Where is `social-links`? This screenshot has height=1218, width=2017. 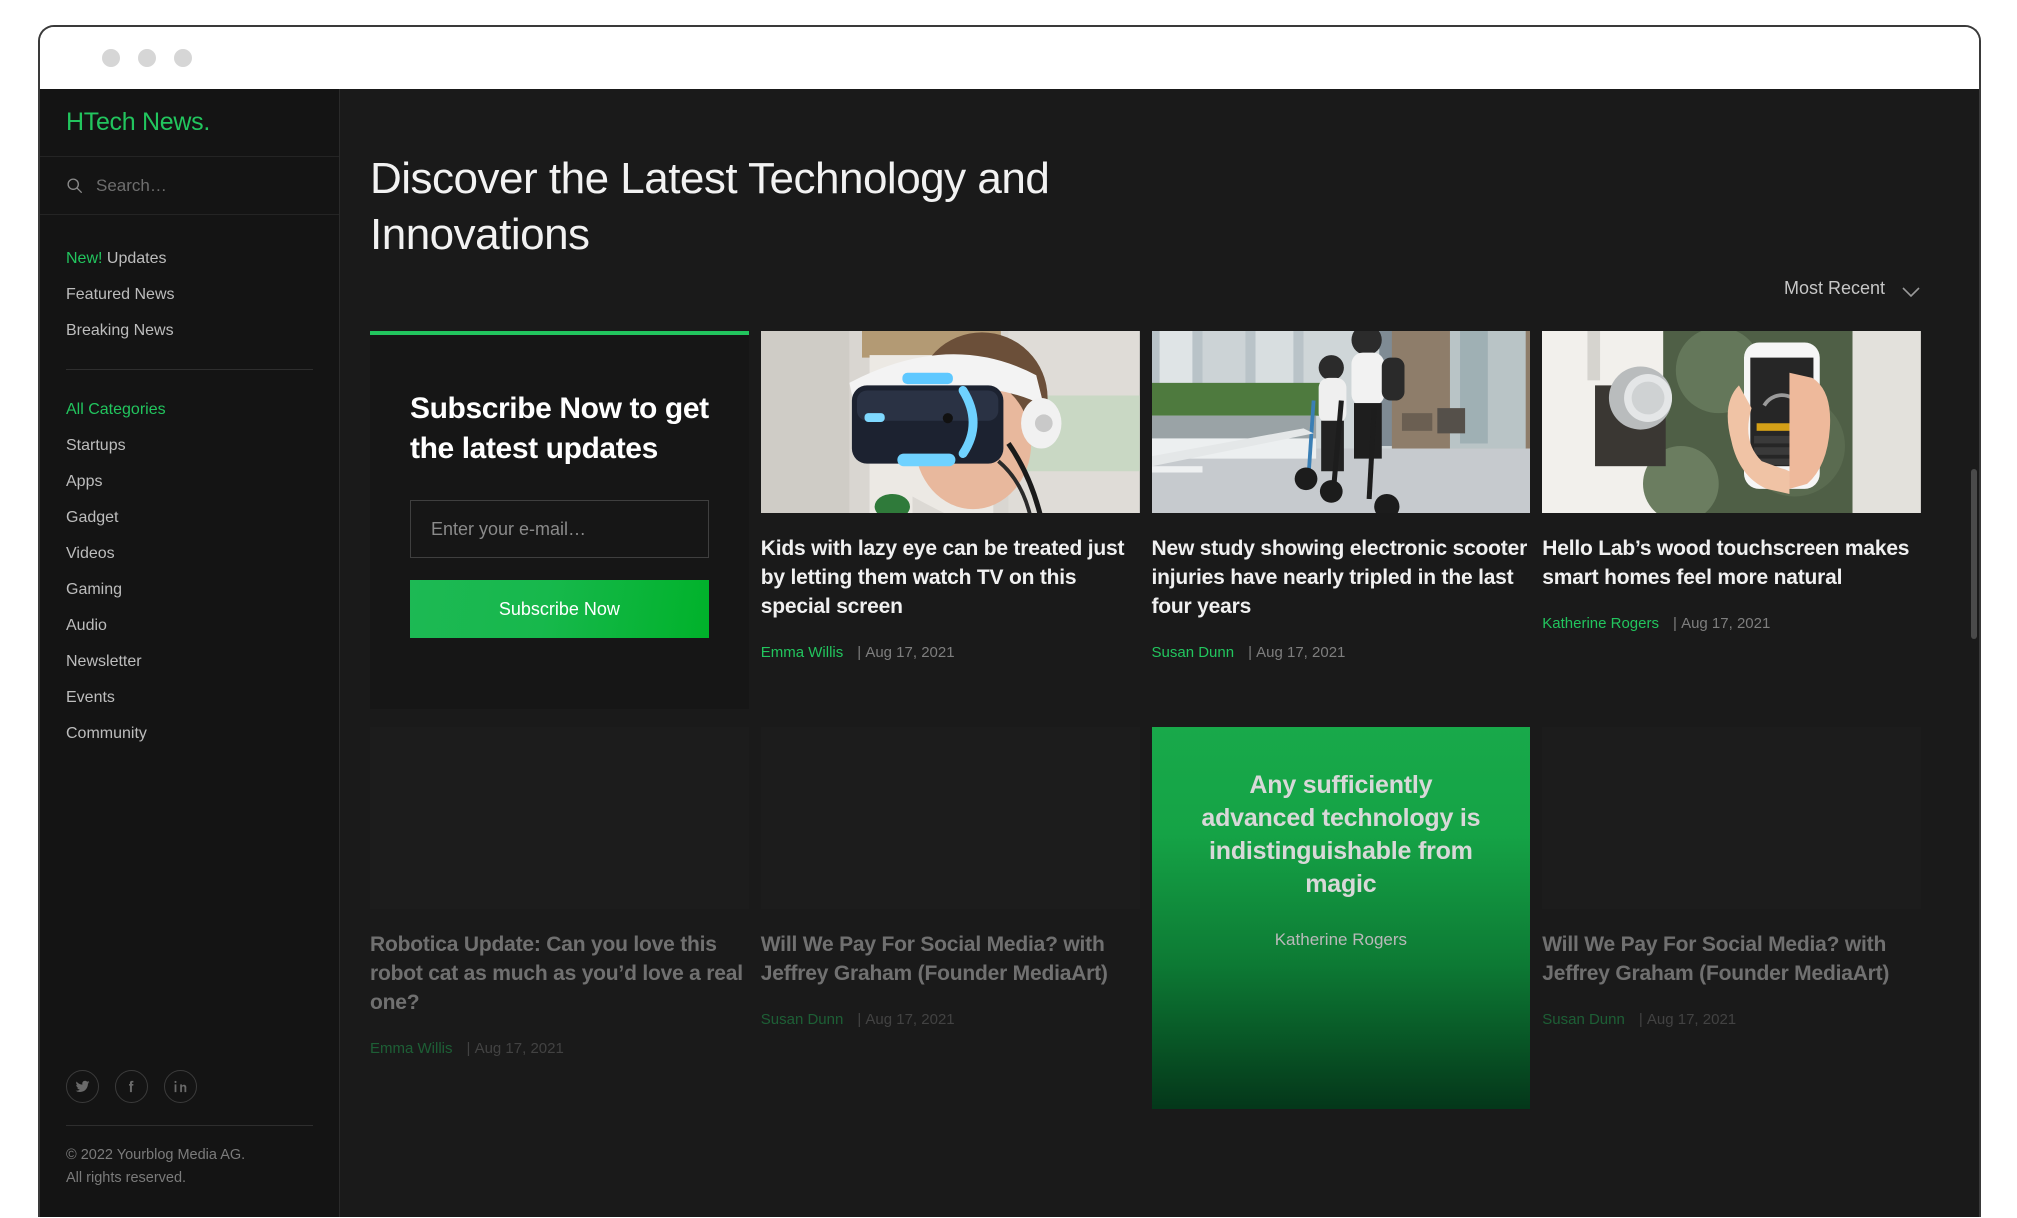
social-links is located at coordinates (189, 1087).